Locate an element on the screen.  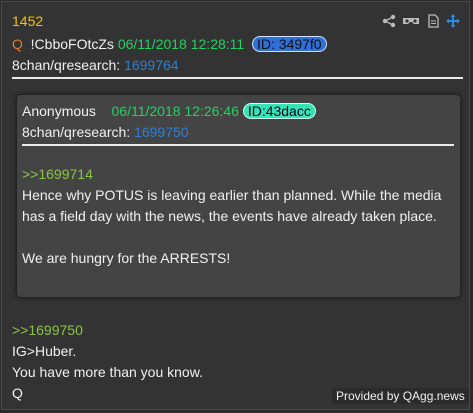
quoted-id-badge: ID:43dacc is located at coordinates (279, 111).